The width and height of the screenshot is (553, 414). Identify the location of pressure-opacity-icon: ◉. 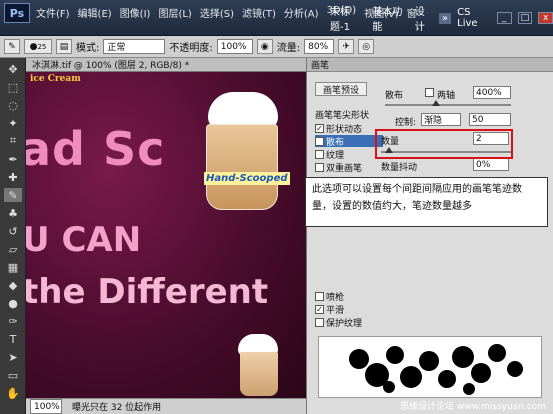
(264, 46).